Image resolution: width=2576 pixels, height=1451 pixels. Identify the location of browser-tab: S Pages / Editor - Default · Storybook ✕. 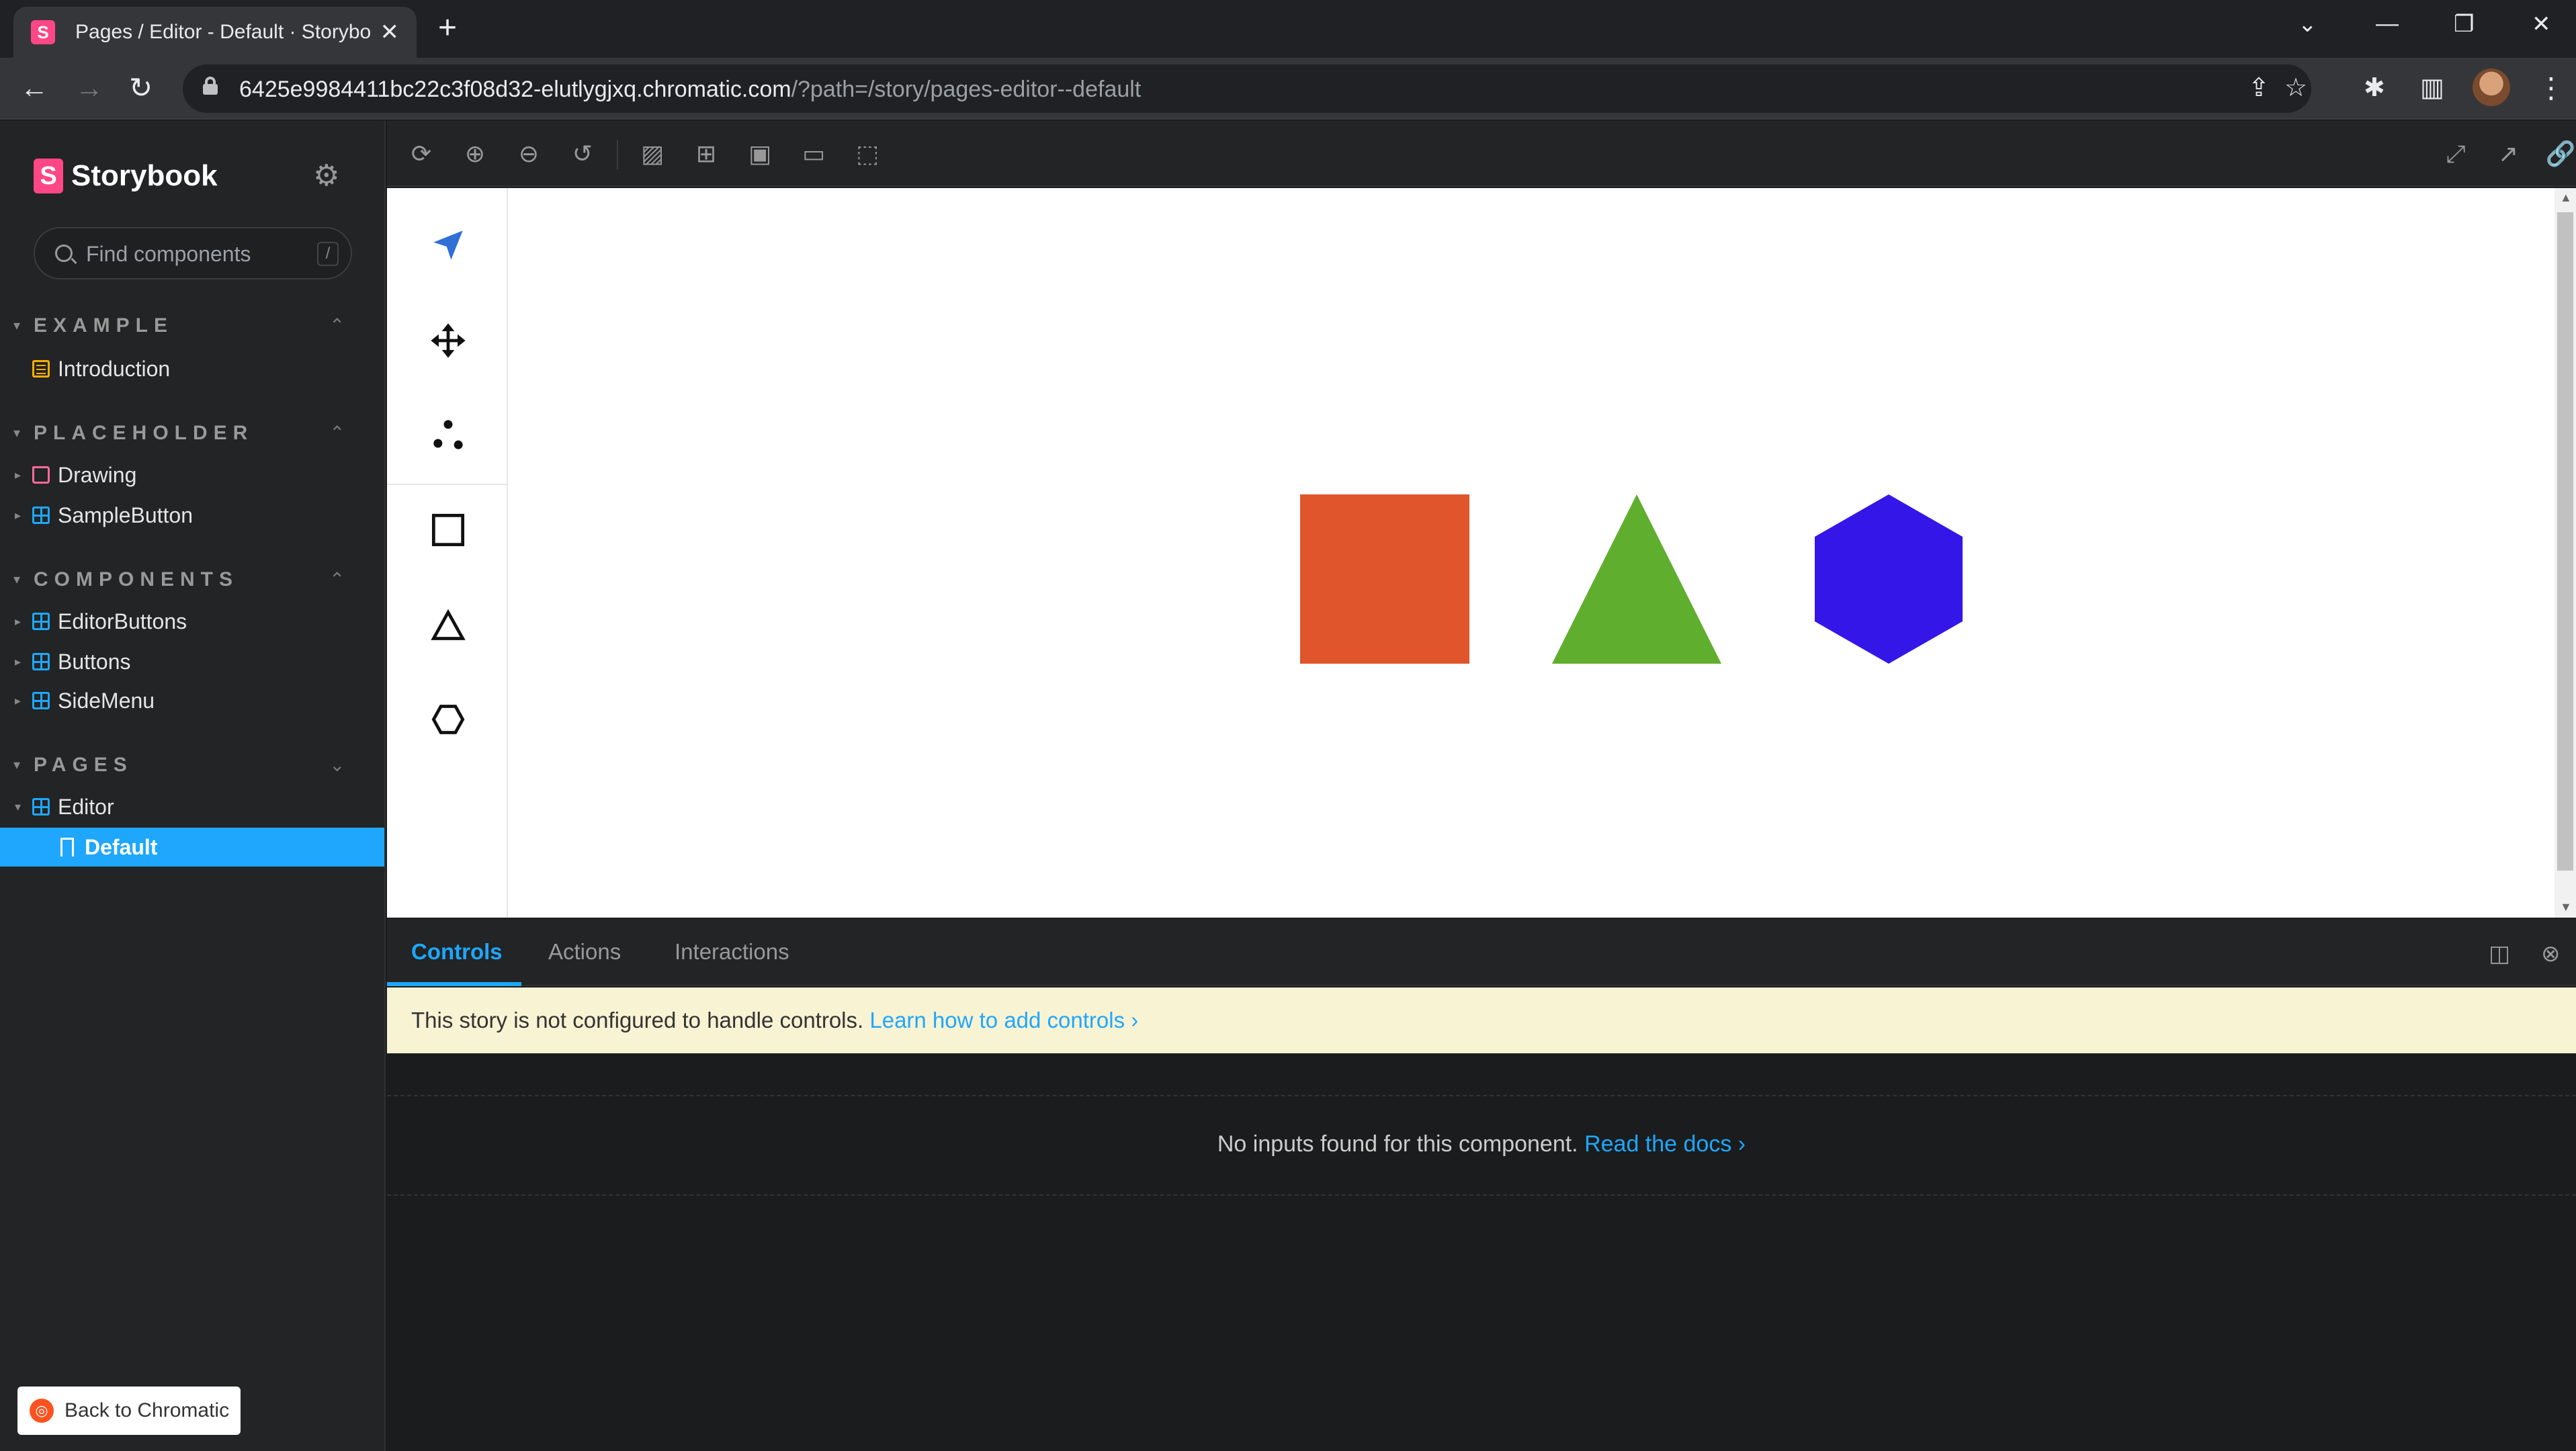
(215, 32).